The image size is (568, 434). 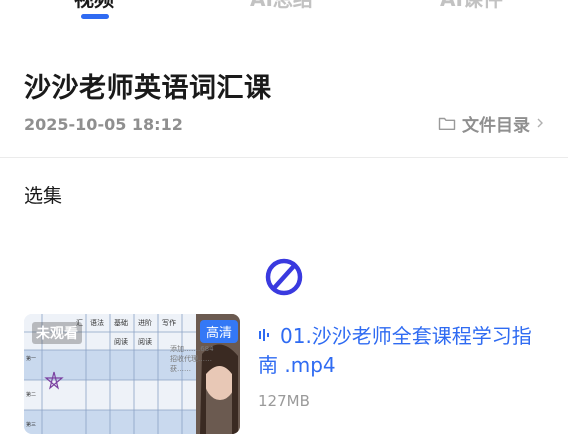 I want to click on no-entry-icon, so click(x=284, y=277).